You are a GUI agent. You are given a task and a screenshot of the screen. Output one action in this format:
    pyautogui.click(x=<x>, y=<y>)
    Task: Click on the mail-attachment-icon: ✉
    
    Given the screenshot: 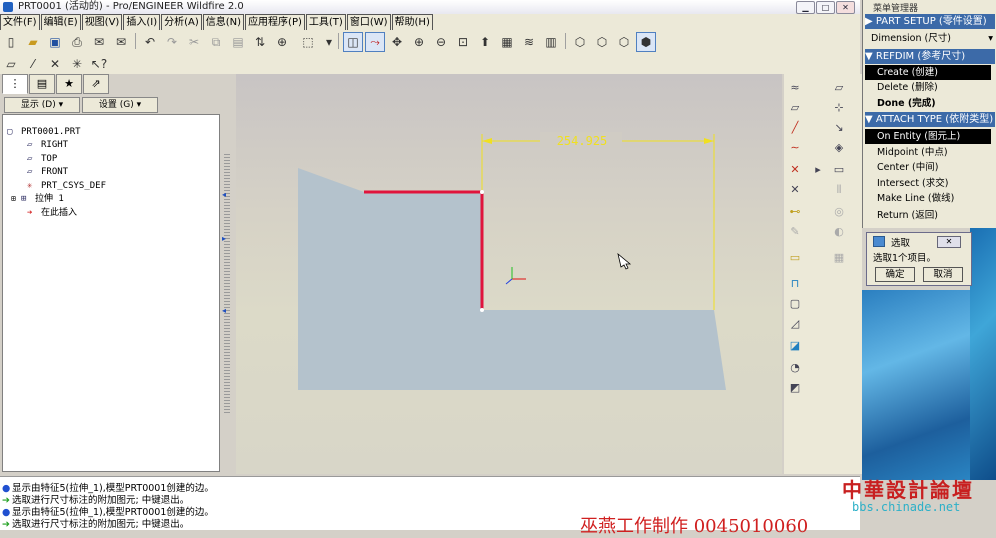 What is the action you would take?
    pyautogui.click(x=121, y=42)
    